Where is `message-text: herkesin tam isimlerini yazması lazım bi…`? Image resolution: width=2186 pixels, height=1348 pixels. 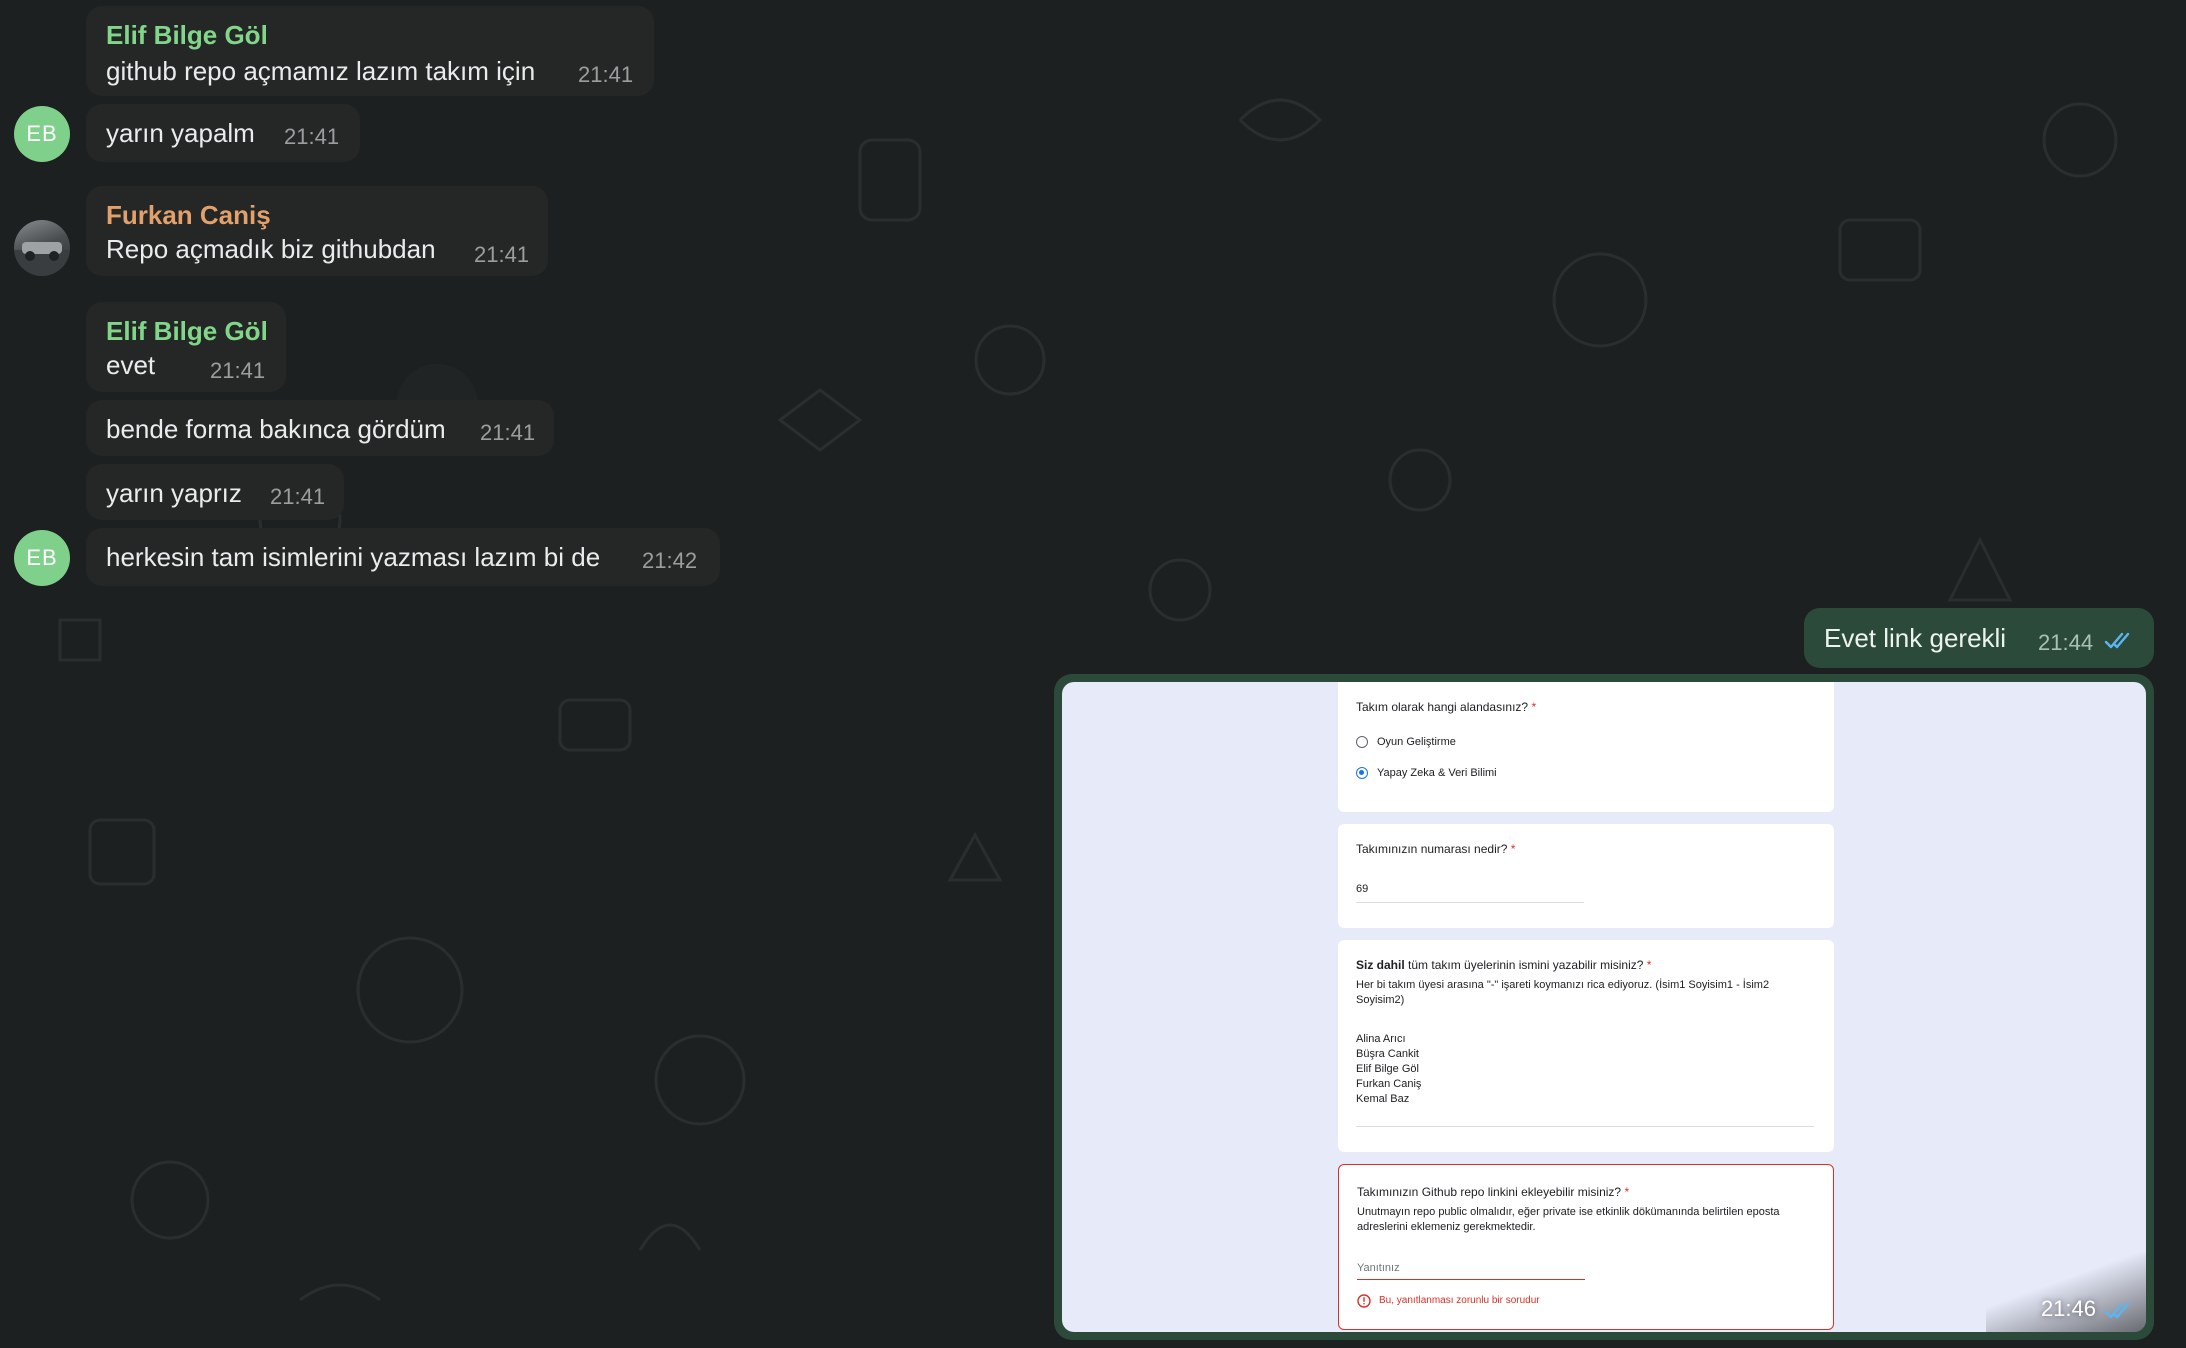
message-text: herkesin tam isimlerini yazması lazım bi… is located at coordinates (353, 557).